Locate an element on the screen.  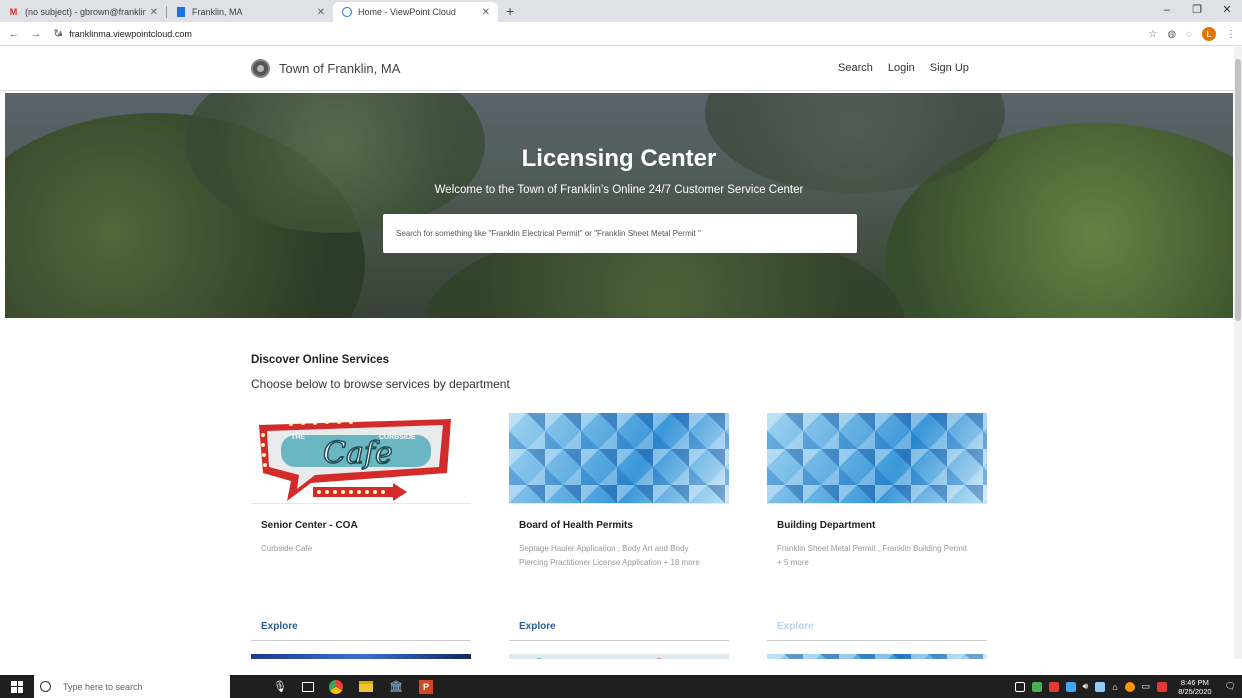
system-clock: 8:46 PM 8/25/2020 is located at coordinates (1194, 687).